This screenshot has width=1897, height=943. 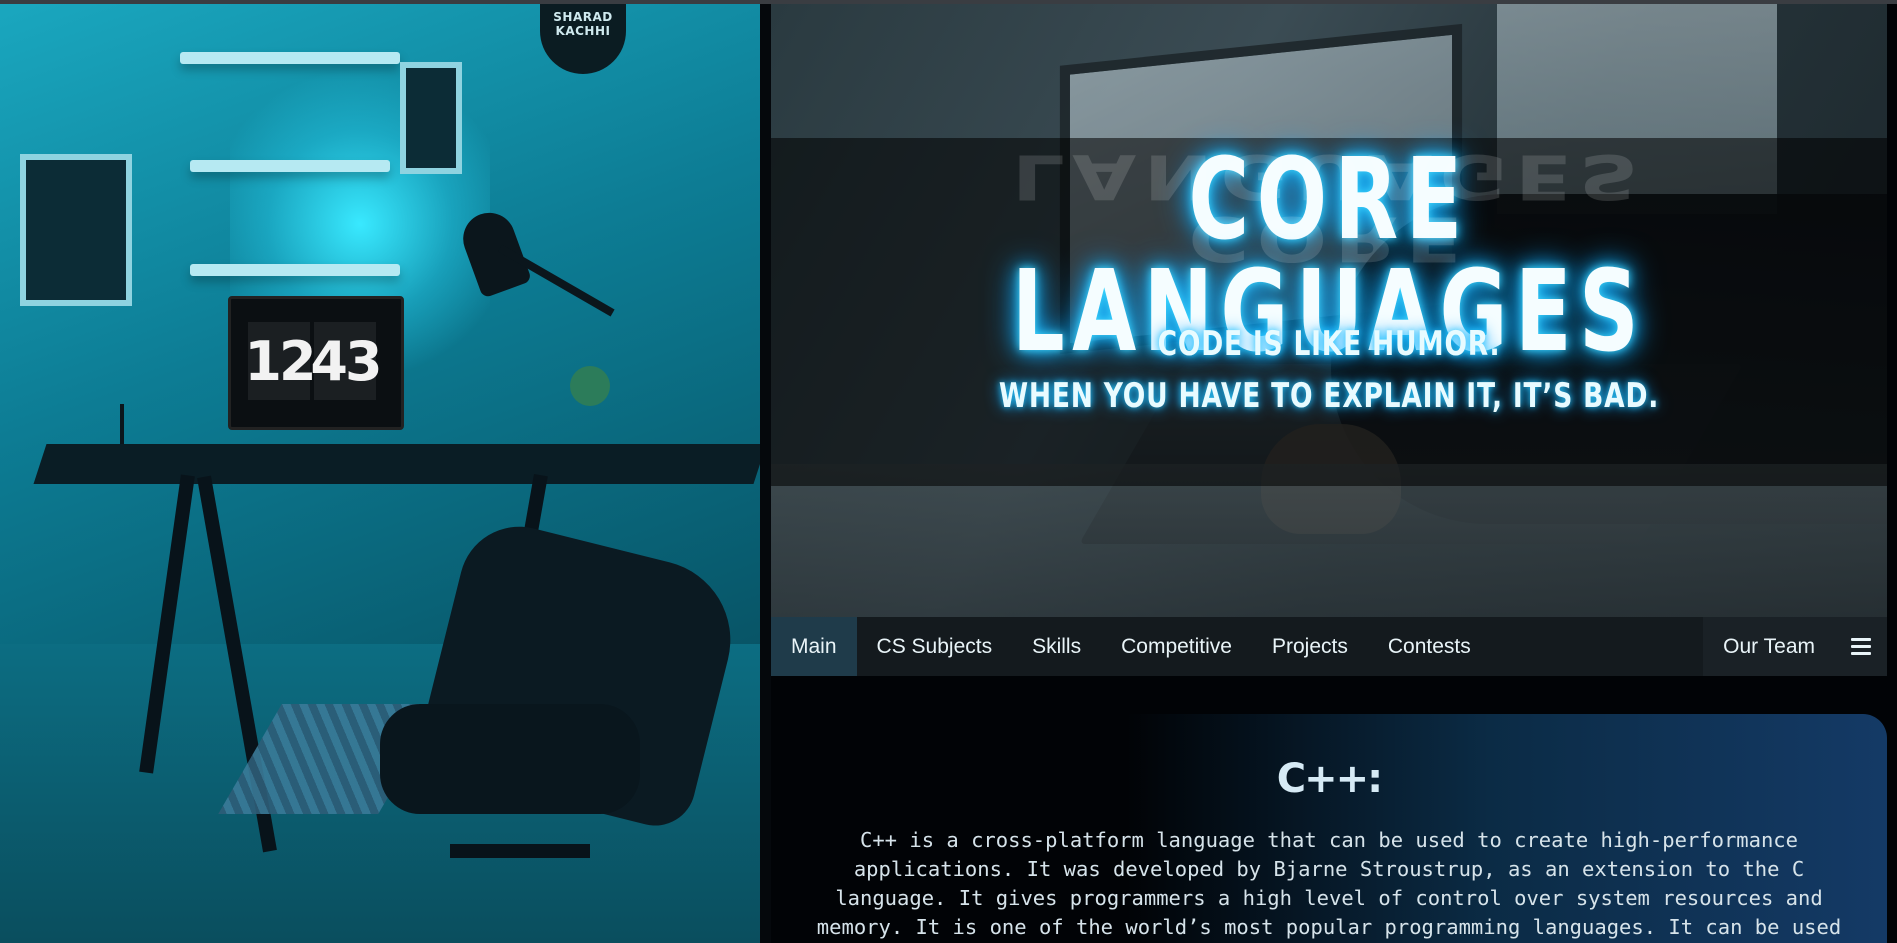 What do you see at coordinates (290, 58) in the screenshot?
I see `wall-shelf-top` at bounding box center [290, 58].